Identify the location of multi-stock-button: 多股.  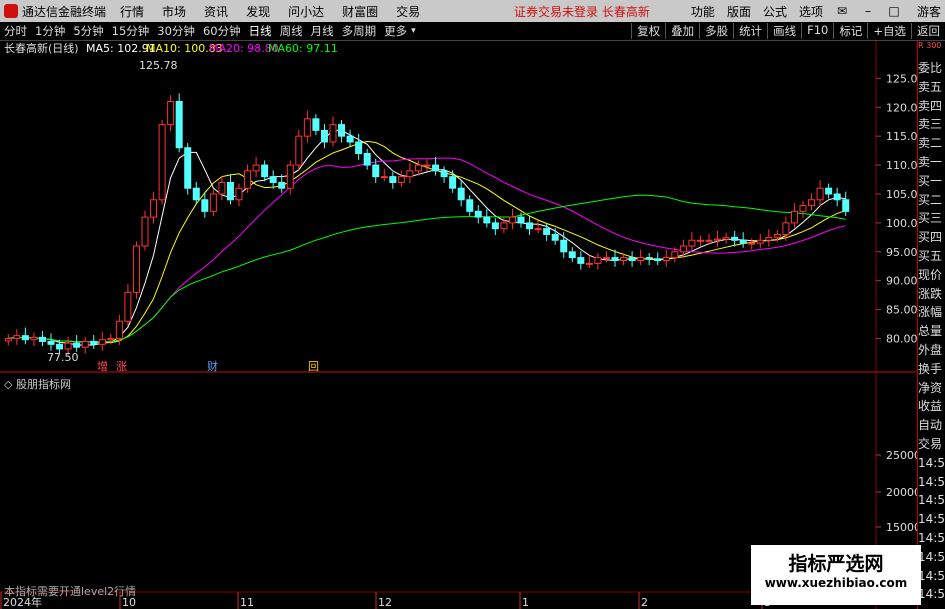
(716, 31).